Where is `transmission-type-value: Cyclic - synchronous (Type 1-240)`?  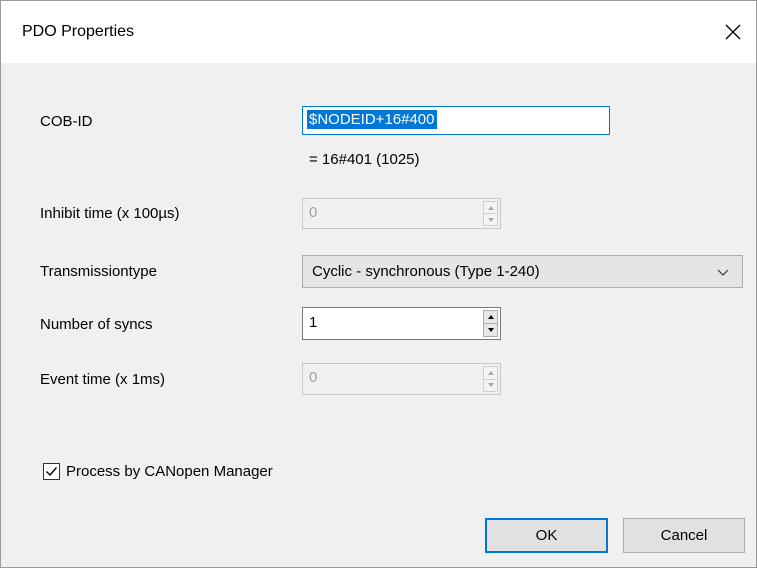 transmission-type-value: Cyclic - synchronous (Type 1-240) is located at coordinates (426, 271).